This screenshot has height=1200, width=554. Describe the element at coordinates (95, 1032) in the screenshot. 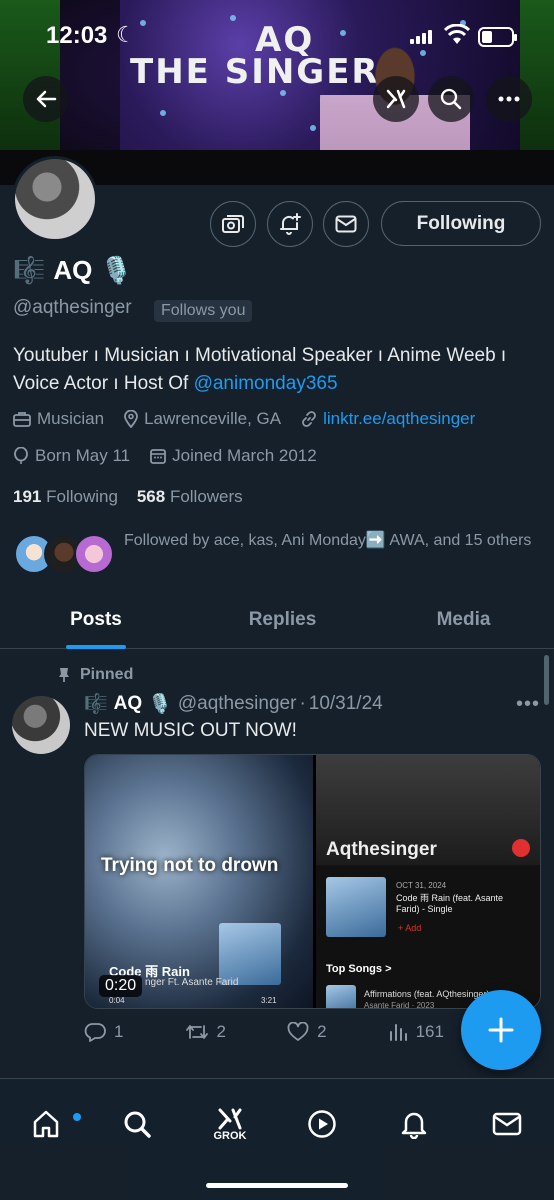

I see `reply-icon` at that location.